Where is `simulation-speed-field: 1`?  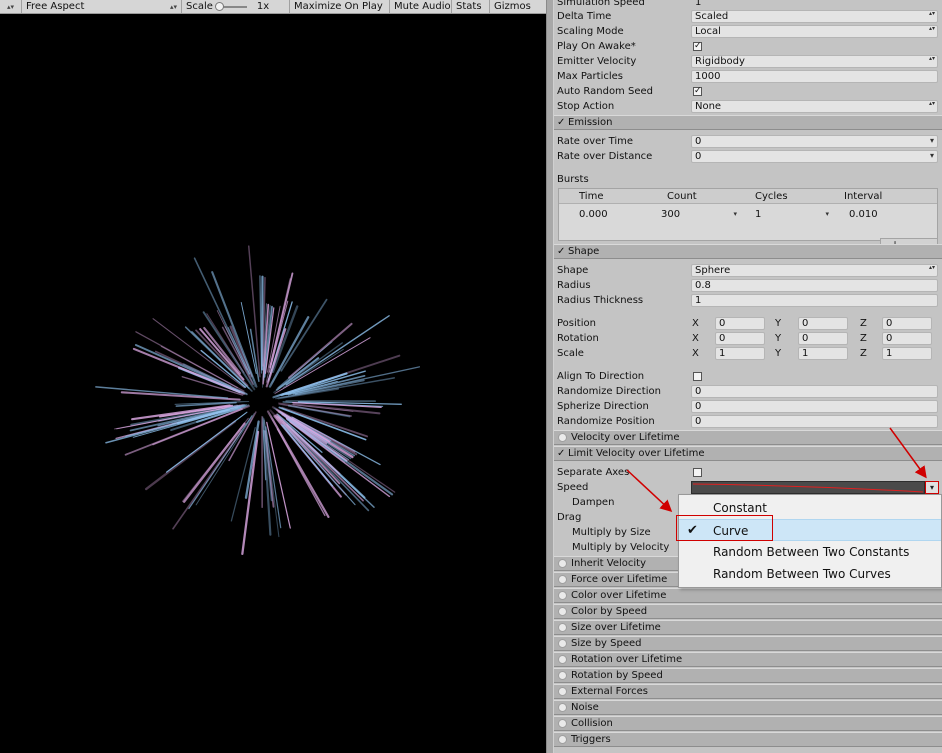 simulation-speed-field: 1 is located at coordinates (814, 4).